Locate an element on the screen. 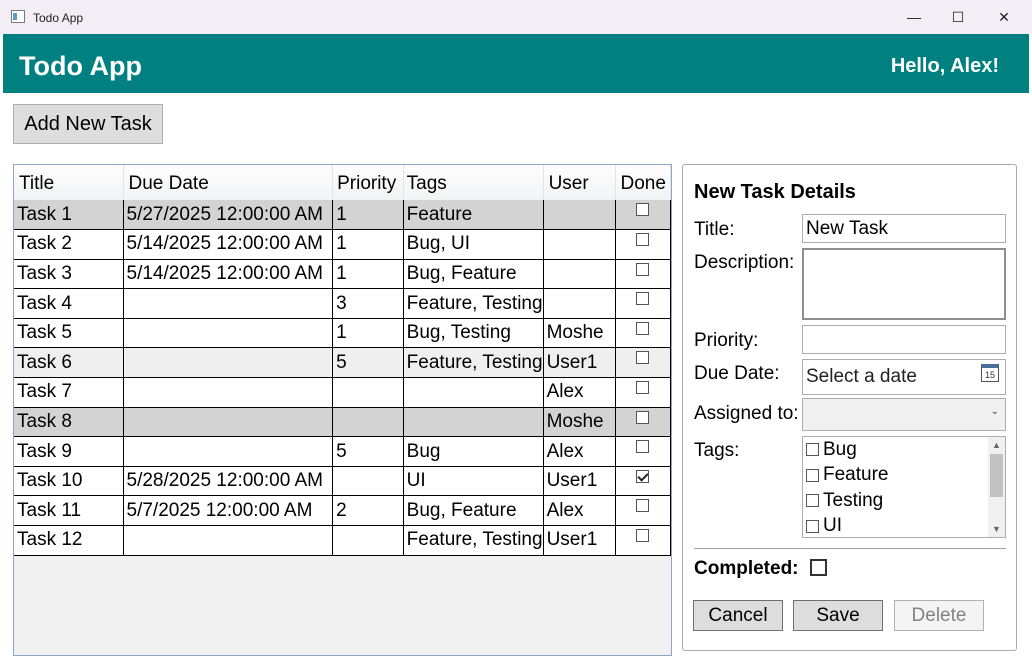 The width and height of the screenshot is (1032, 662). cell-title: Task 7 is located at coordinates (69, 392).